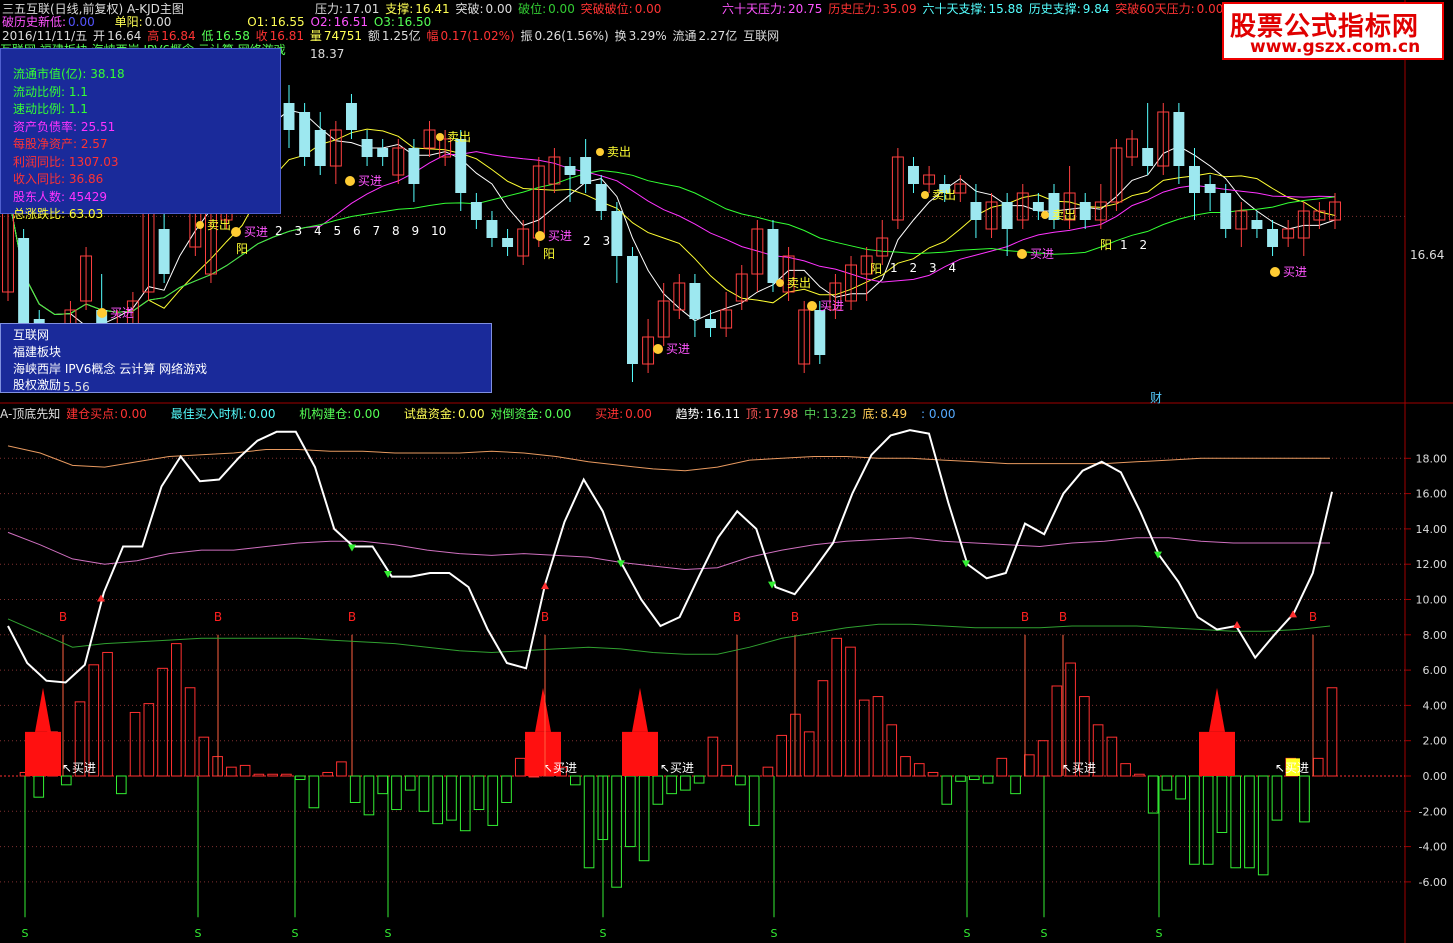 The image size is (1453, 943). I want to click on build-block, so click(43, 753).